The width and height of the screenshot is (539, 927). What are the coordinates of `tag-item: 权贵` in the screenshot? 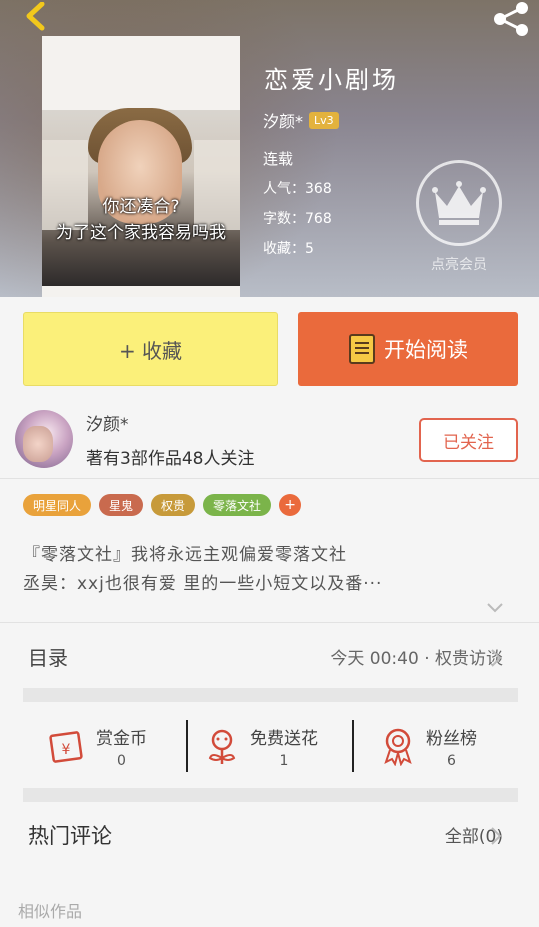 It's located at (173, 505).